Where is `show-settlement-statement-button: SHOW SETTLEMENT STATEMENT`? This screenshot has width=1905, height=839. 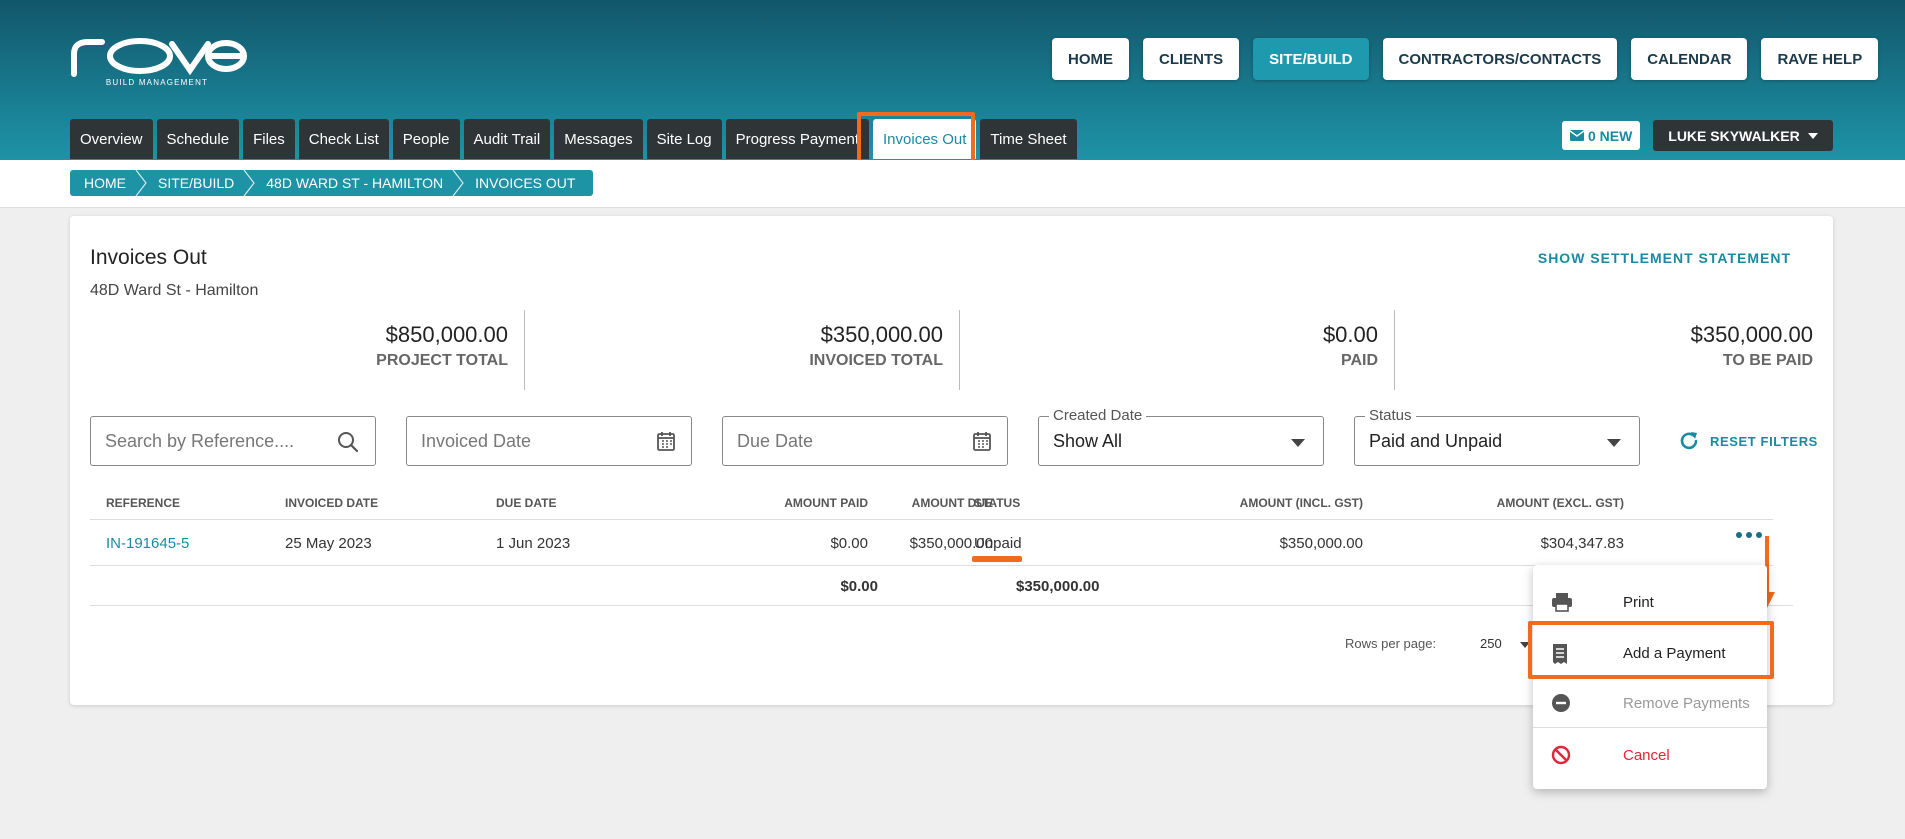
show-settlement-statement-button: SHOW SETTLEMENT STATEMENT is located at coordinates (1664, 258).